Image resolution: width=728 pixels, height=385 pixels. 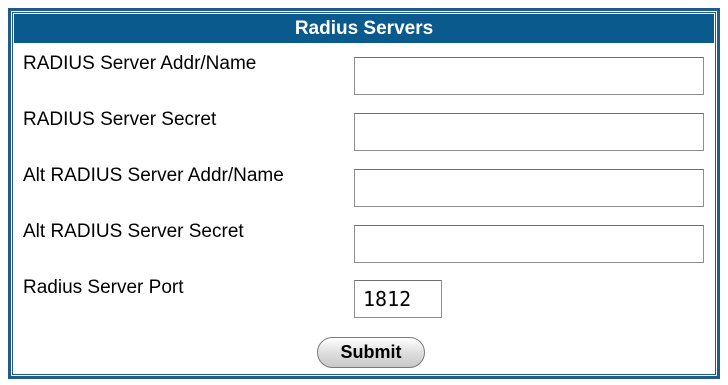 I want to click on alt-radius-server-addr-label: Alt RADIUS Server Addr/Name, so click(x=153, y=175).